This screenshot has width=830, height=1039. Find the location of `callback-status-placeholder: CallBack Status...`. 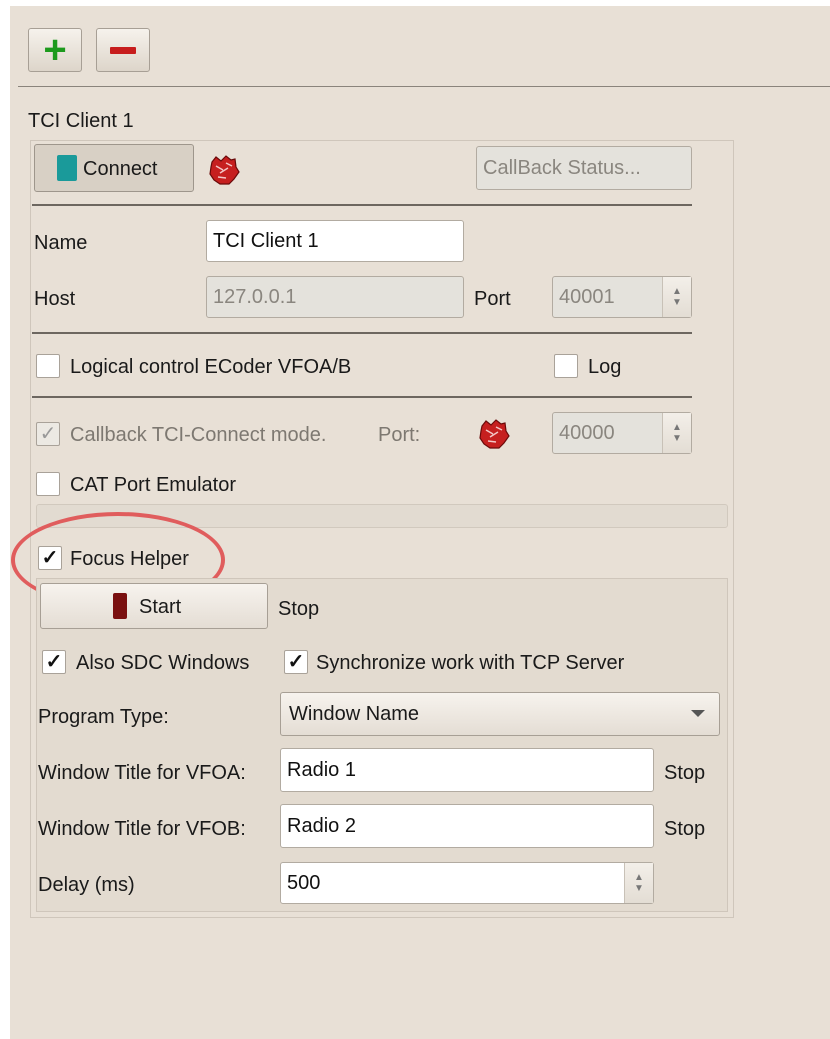

callback-status-placeholder: CallBack Status... is located at coordinates (562, 167).